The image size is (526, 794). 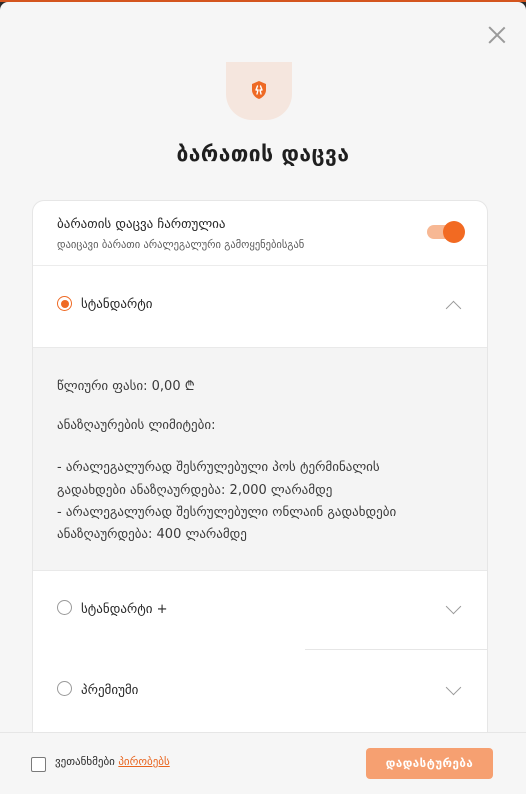 I want to click on annual-price: წლიური ფასი: 0,00 ₾, so click(x=126, y=386).